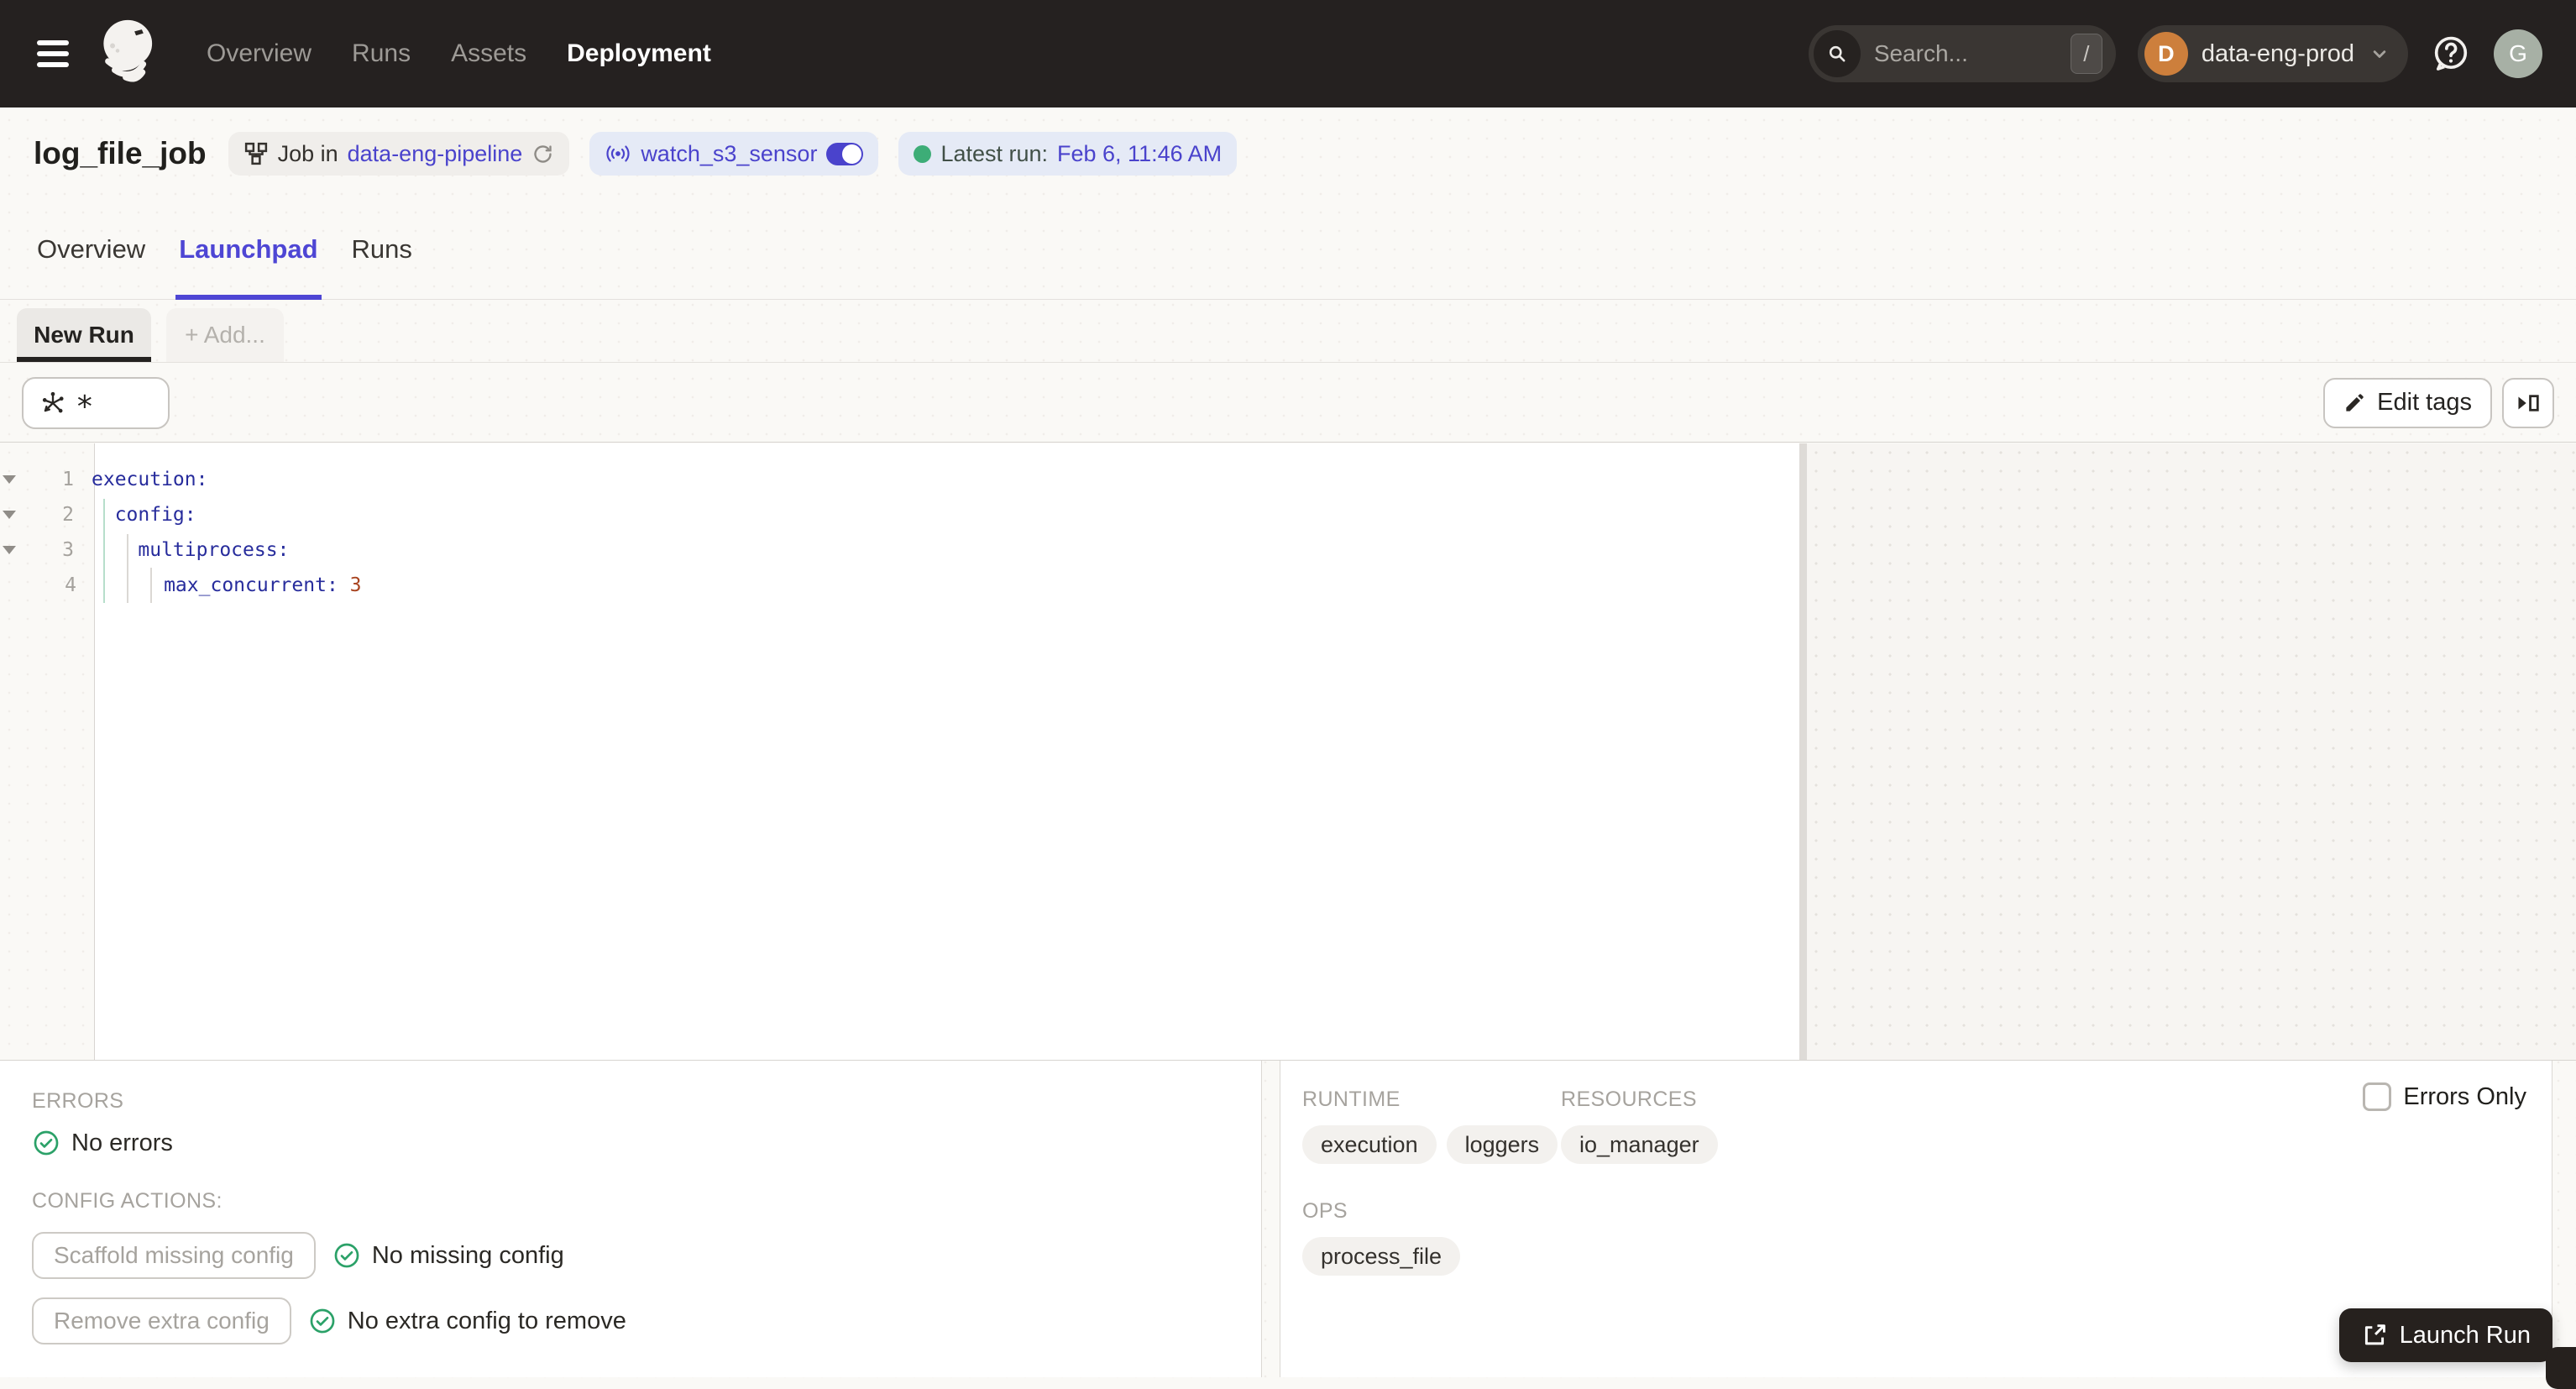  What do you see at coordinates (2166, 54) in the screenshot?
I see `workspace-avatar: D` at bounding box center [2166, 54].